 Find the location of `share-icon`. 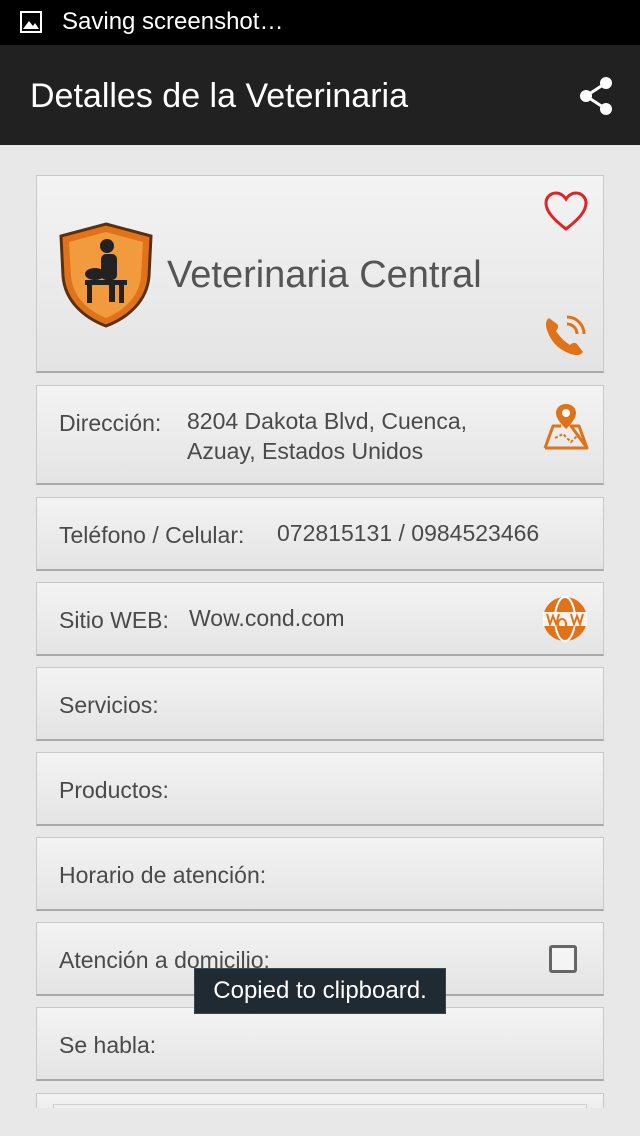

share-icon is located at coordinates (597, 98).